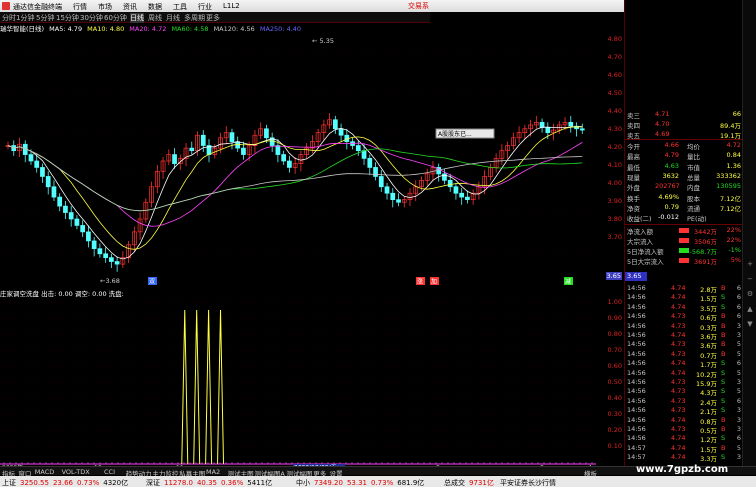 The image size is (756, 487). Describe the element at coordinates (750, 265) in the screenshot. I see `zoom-in-icon: +` at that location.